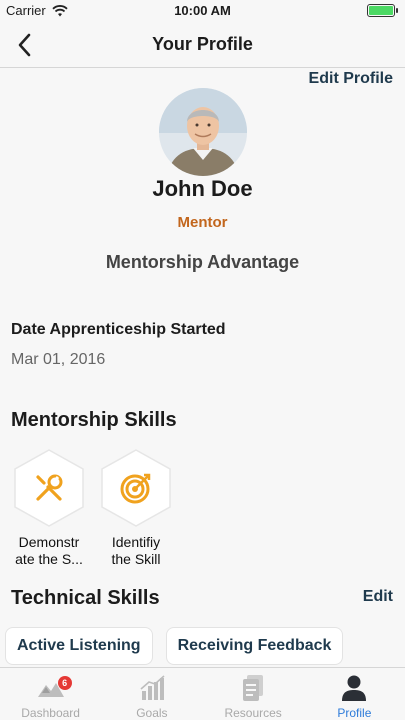 This screenshot has height=720, width=405. Describe the element at coordinates (202, 222) in the screenshot. I see `profile-role: Mentor` at that location.